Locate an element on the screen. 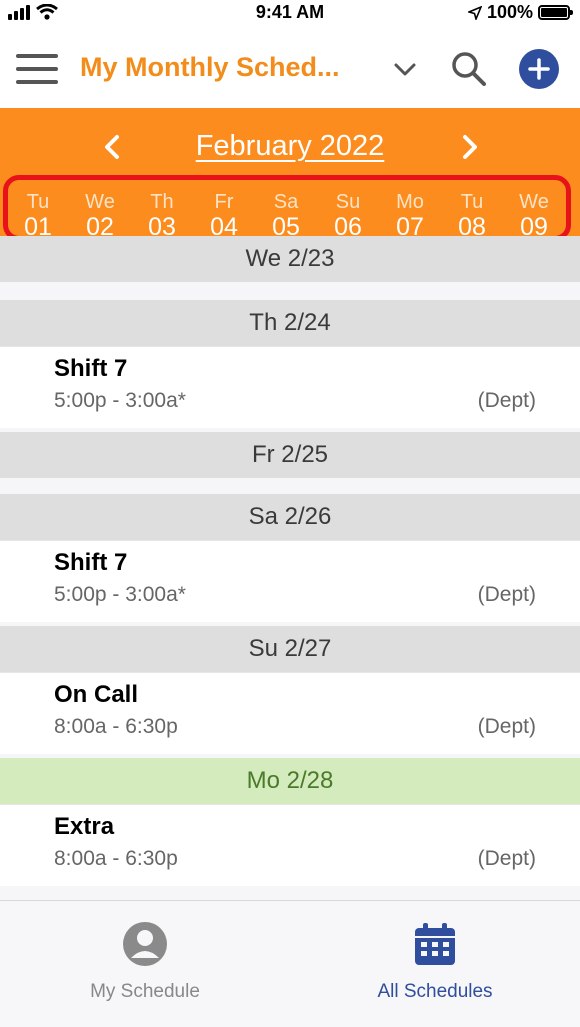  day-header: Fr 2/25 is located at coordinates (290, 455).